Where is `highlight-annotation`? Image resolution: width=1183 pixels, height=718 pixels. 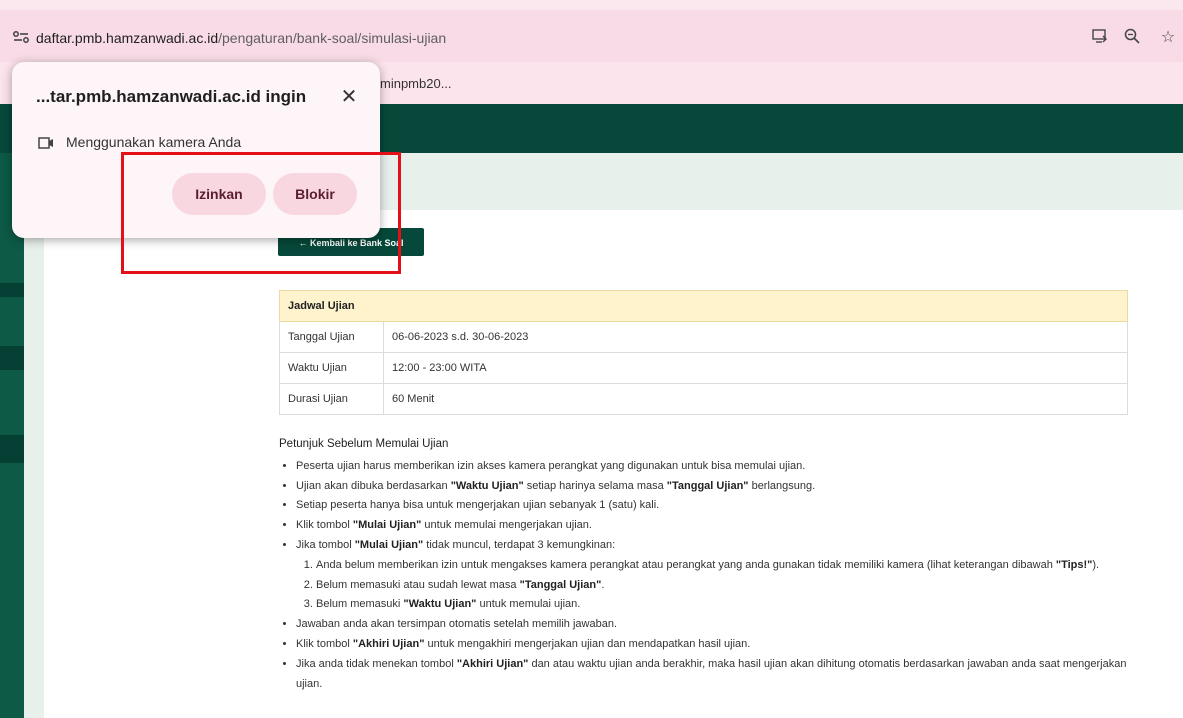 highlight-annotation is located at coordinates (261, 213).